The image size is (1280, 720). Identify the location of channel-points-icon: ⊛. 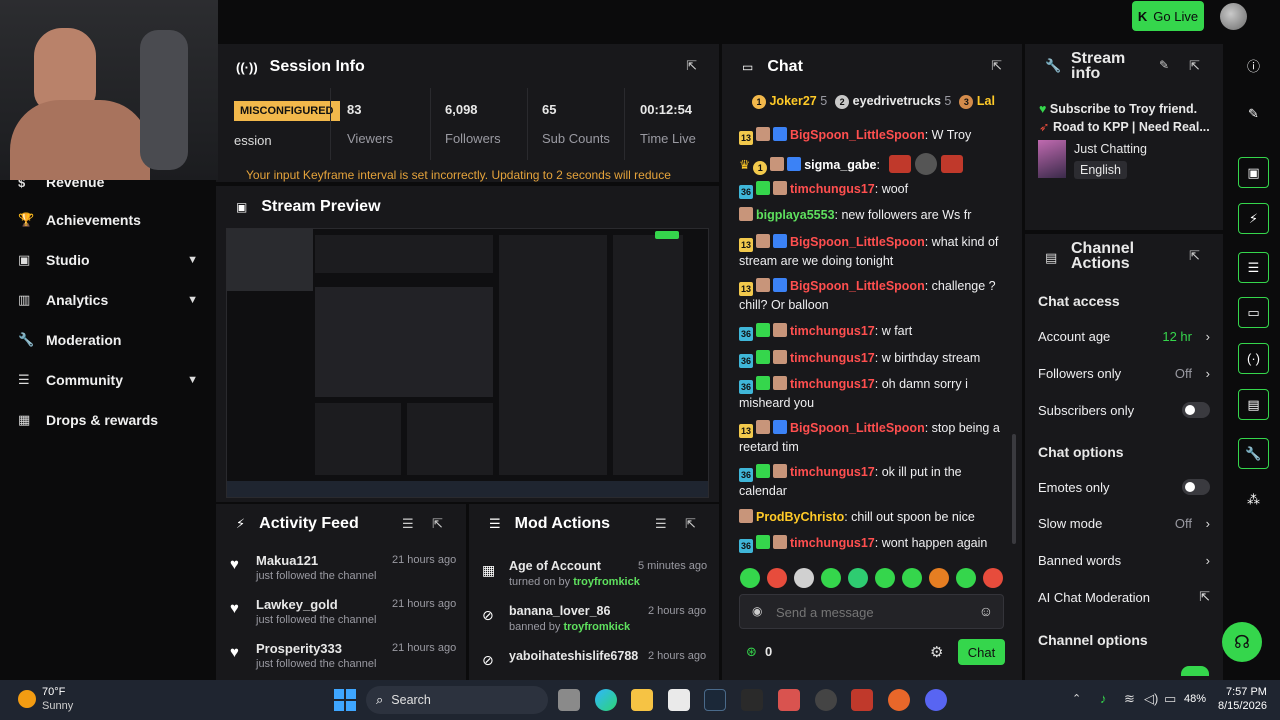
(751, 652).